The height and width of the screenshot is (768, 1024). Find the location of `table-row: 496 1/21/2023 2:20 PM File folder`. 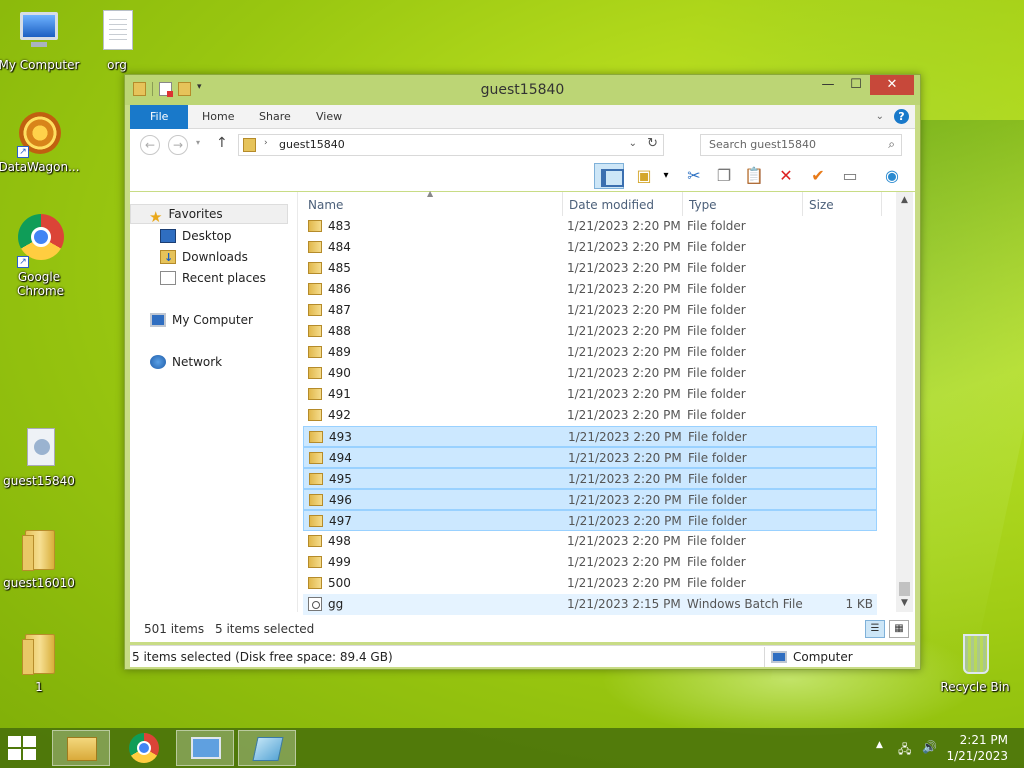

table-row: 496 1/21/2023 2:20 PM File folder is located at coordinates (590, 499).